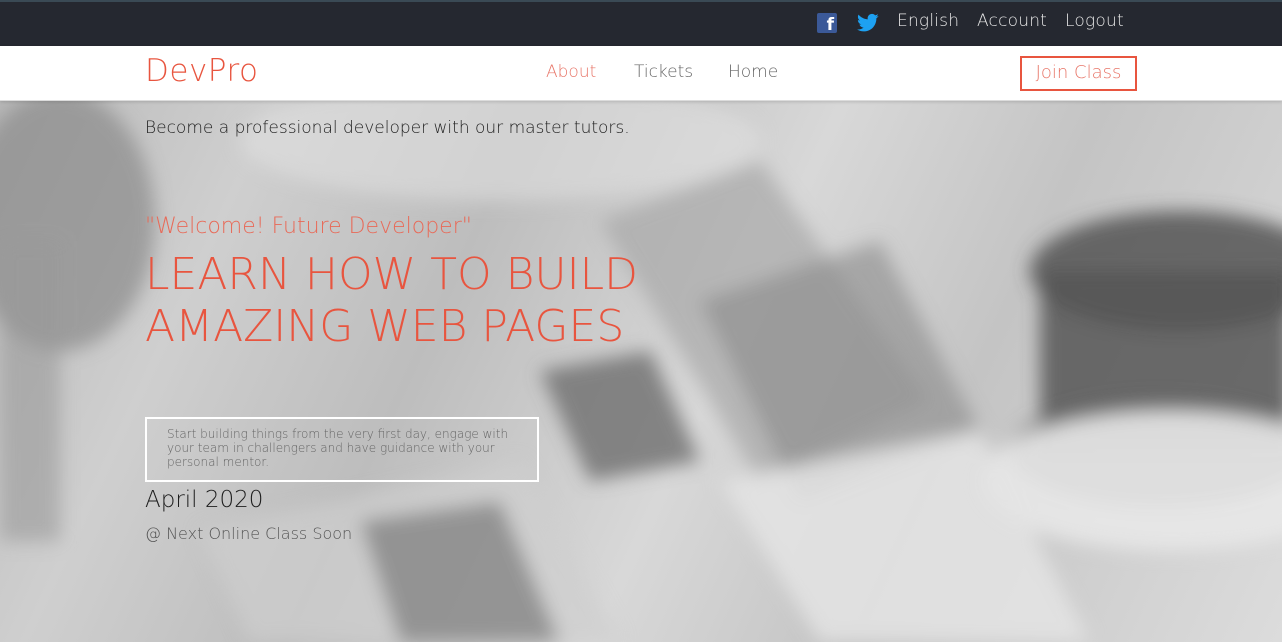 The image size is (1282, 642). What do you see at coordinates (753, 72) in the screenshot?
I see `nav-home: Home` at bounding box center [753, 72].